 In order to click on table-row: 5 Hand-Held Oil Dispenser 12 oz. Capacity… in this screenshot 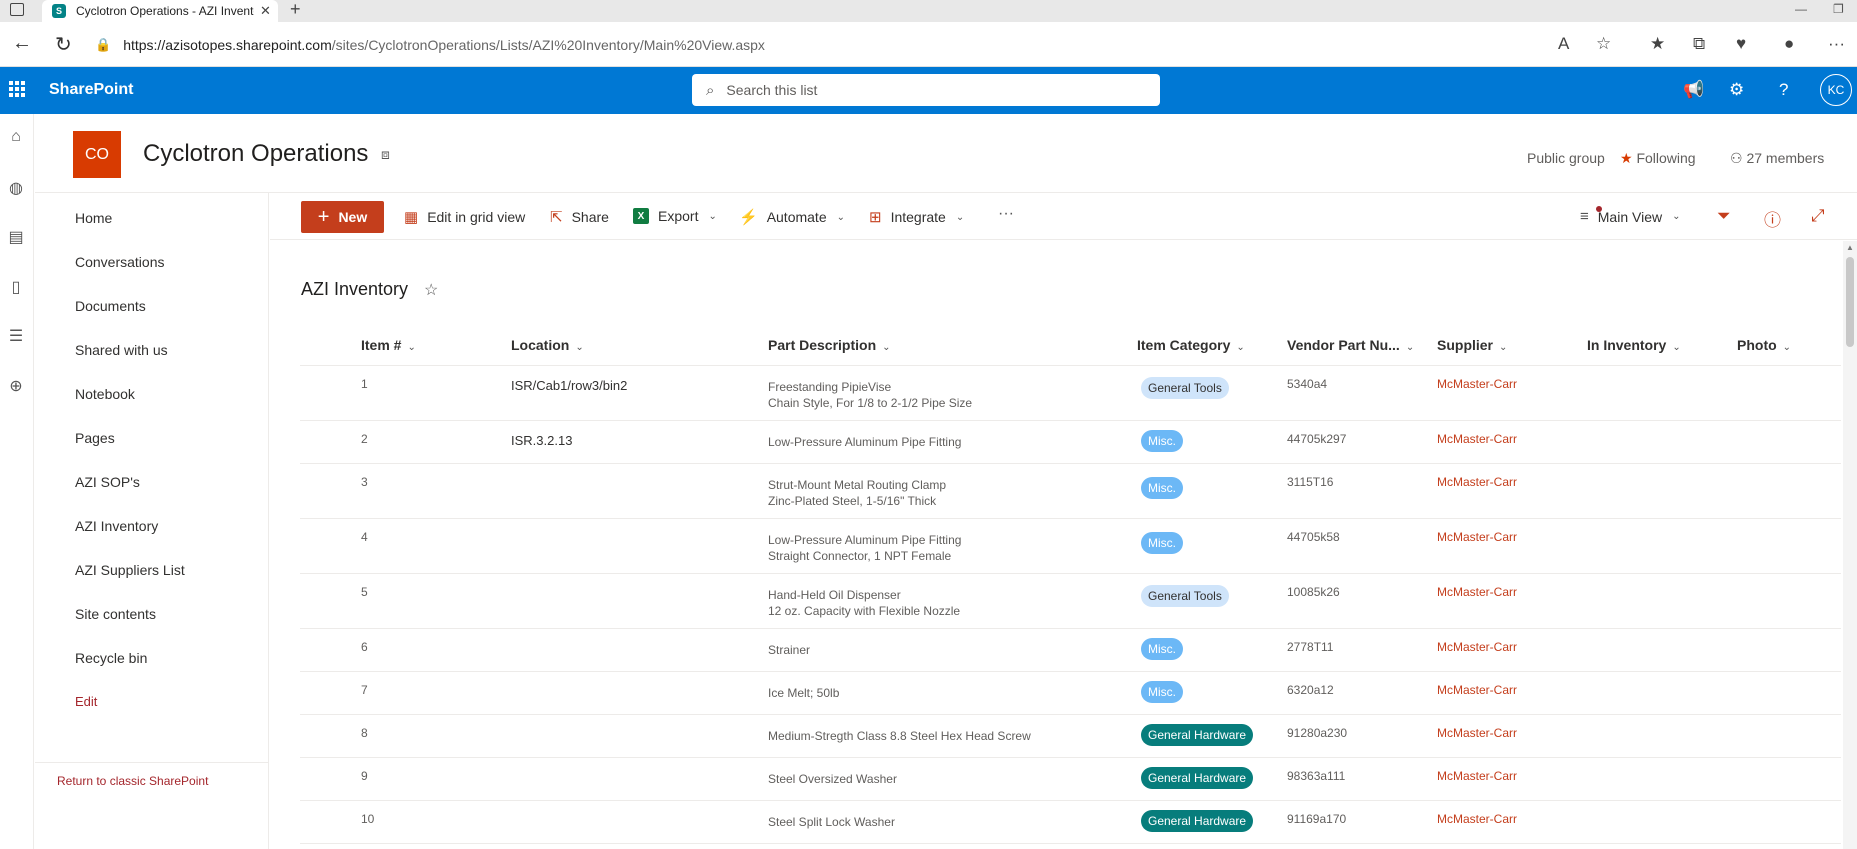, I will do `click(1070, 601)`.